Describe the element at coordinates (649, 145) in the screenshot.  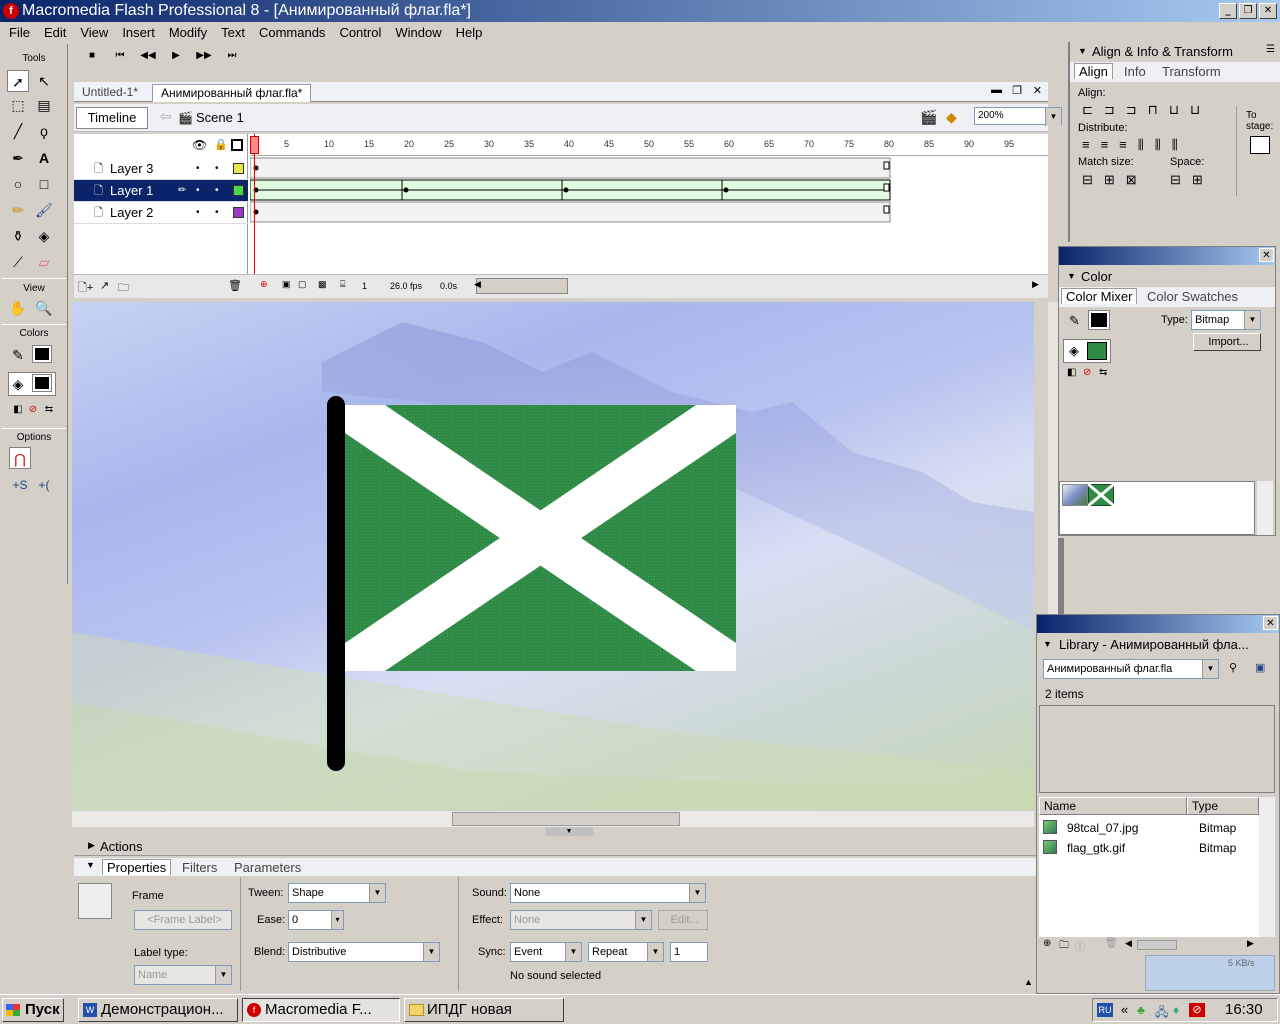
I see `frame-ruler: 15101520253035404550556065707580859095` at that location.